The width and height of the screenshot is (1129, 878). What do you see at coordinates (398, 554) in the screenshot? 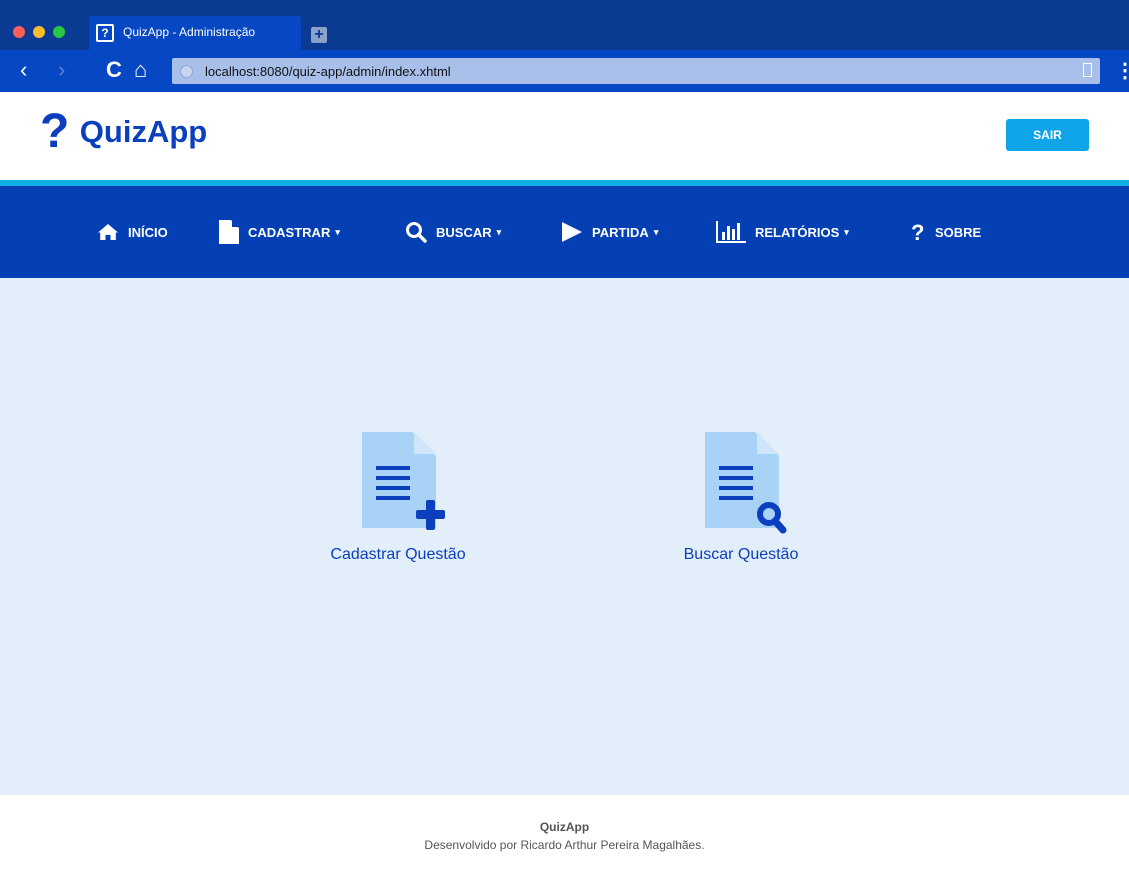
I see `action-label: Cadastrar Questão` at bounding box center [398, 554].